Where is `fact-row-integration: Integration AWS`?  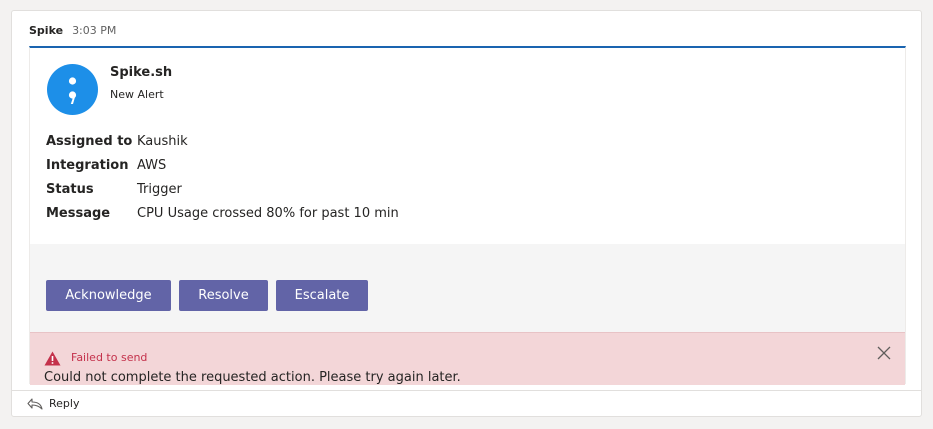
fact-row-integration: Integration AWS is located at coordinates (222, 165).